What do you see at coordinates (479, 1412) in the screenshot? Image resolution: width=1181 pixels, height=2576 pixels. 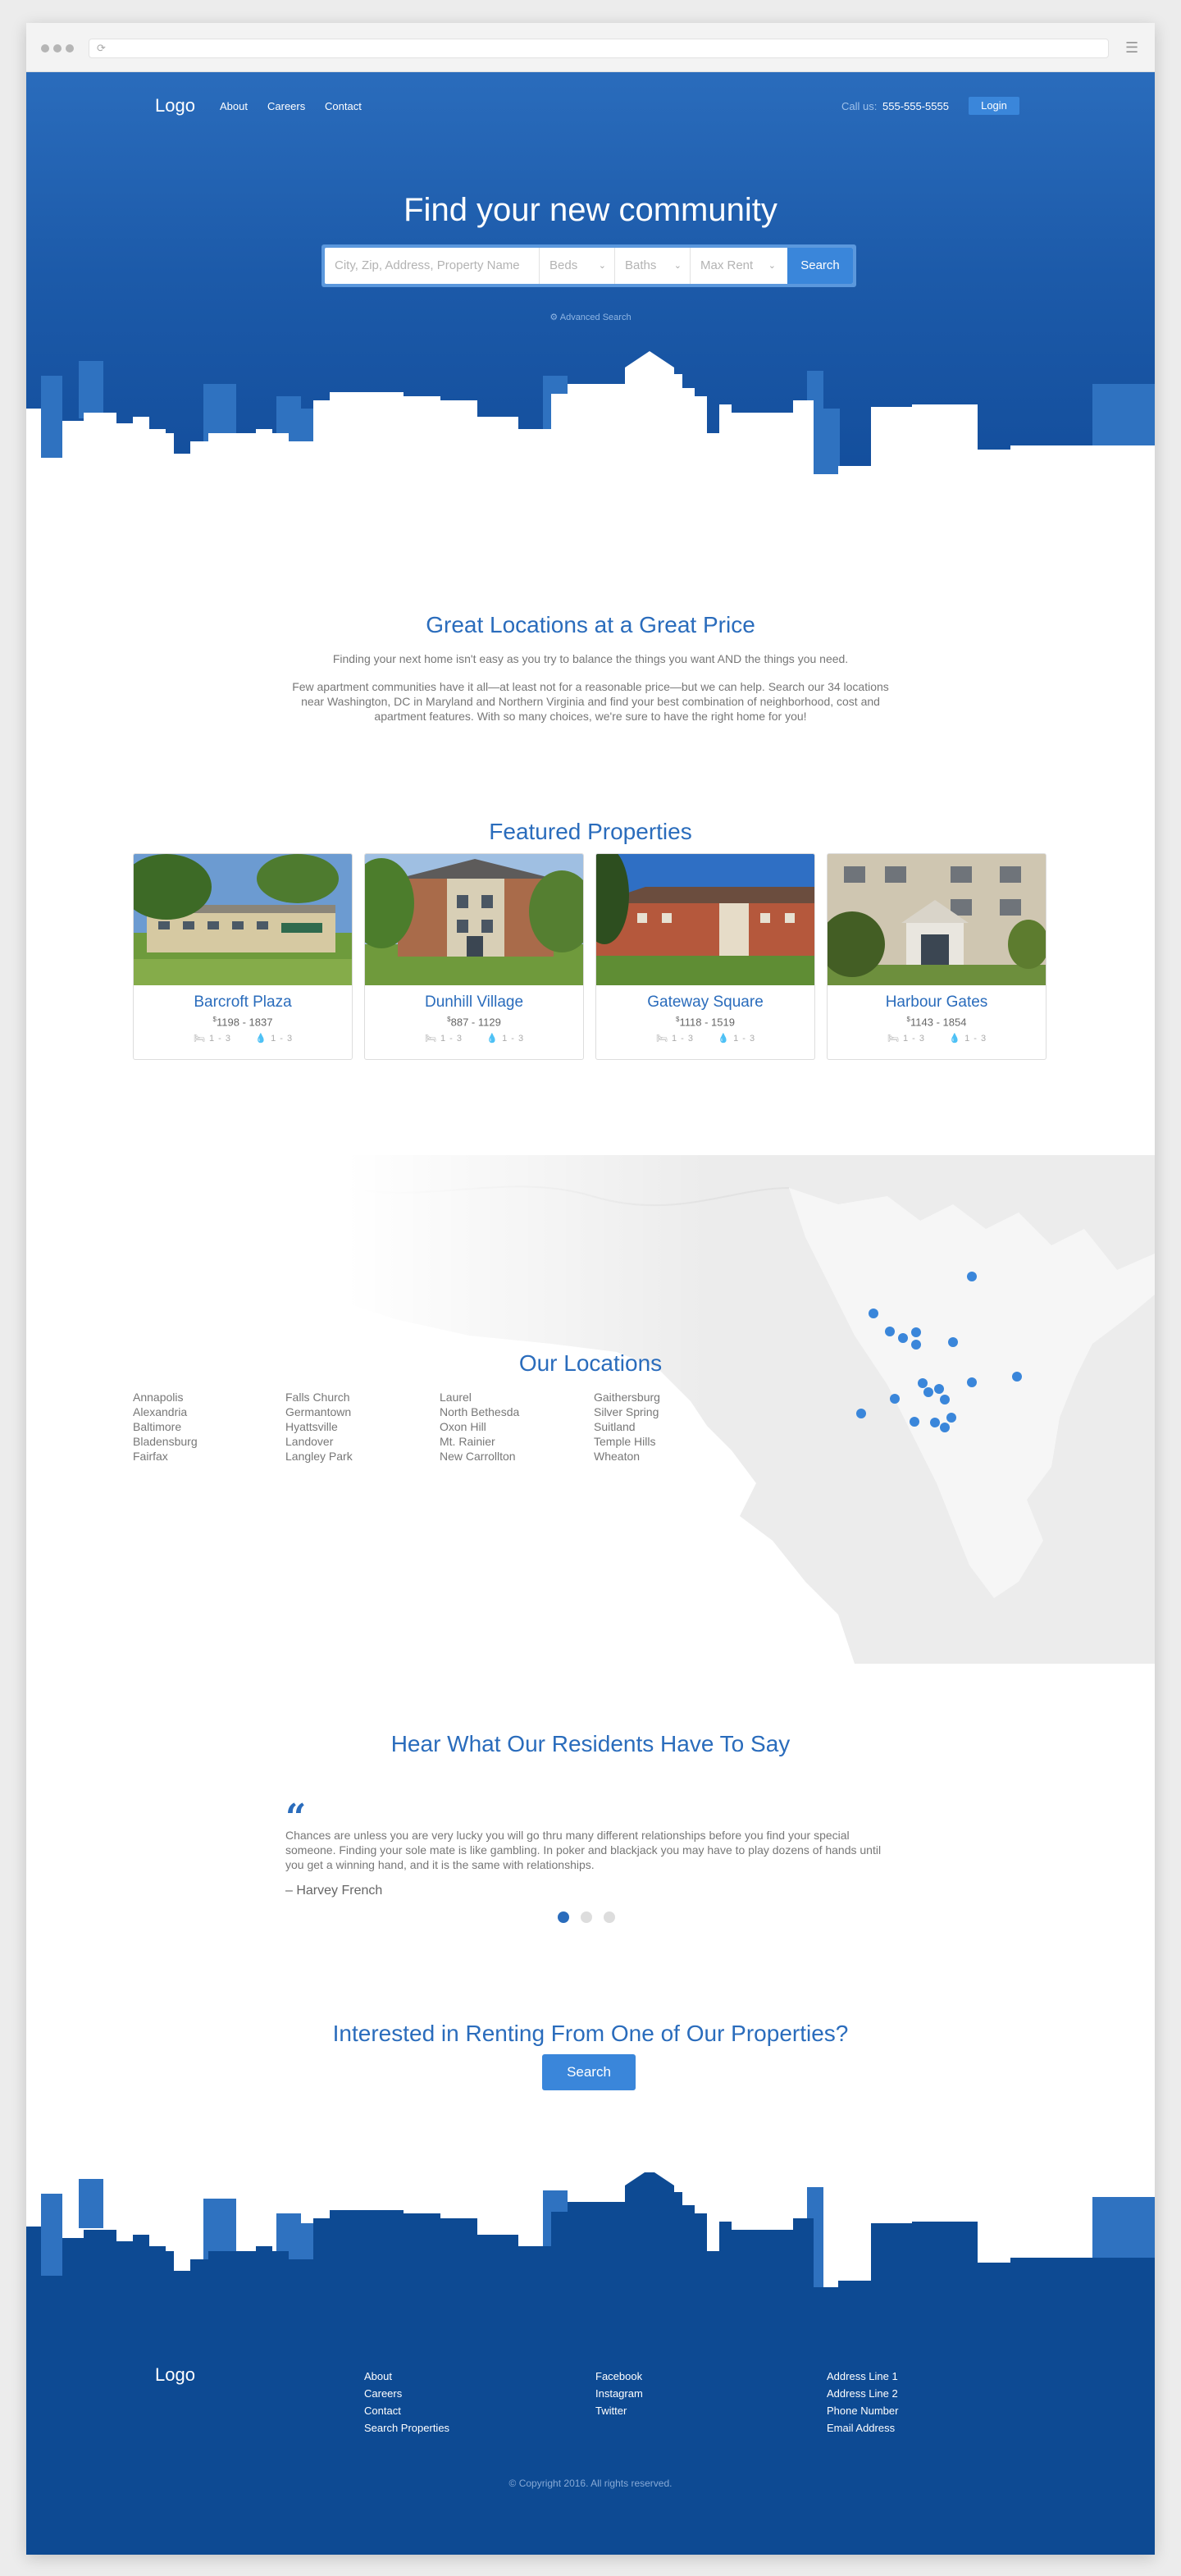 I see `location-link: North Bethesda` at bounding box center [479, 1412].